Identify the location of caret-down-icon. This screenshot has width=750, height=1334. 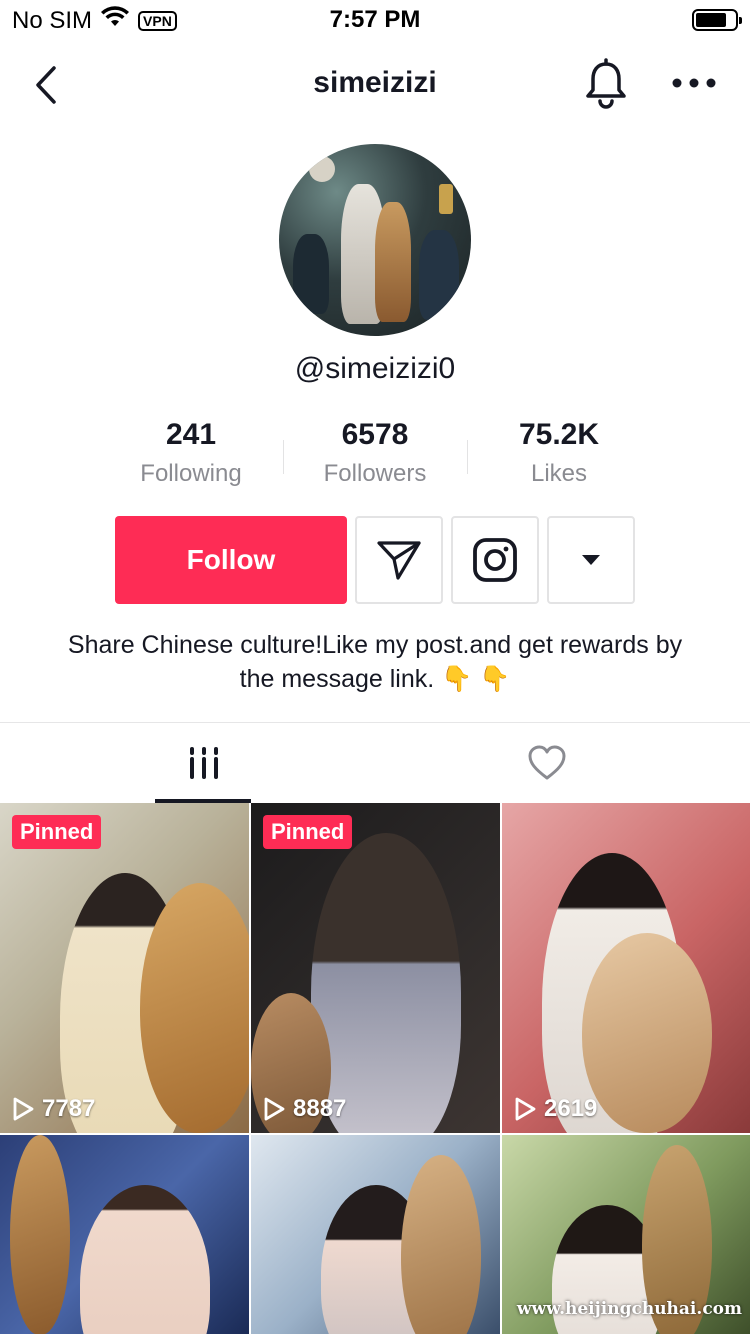
(591, 560).